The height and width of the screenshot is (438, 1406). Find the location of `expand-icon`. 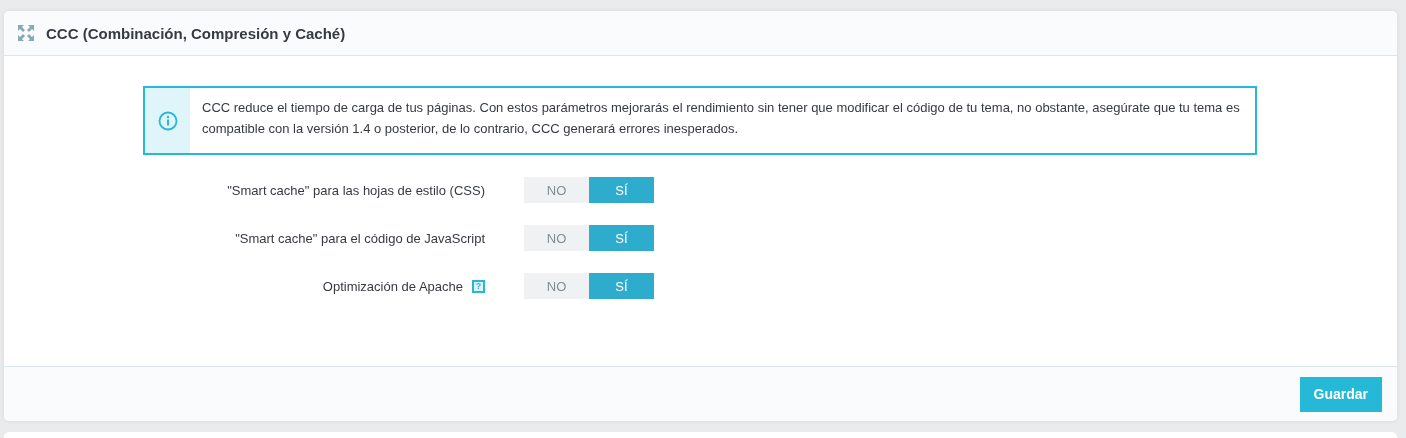

expand-icon is located at coordinates (26, 33).